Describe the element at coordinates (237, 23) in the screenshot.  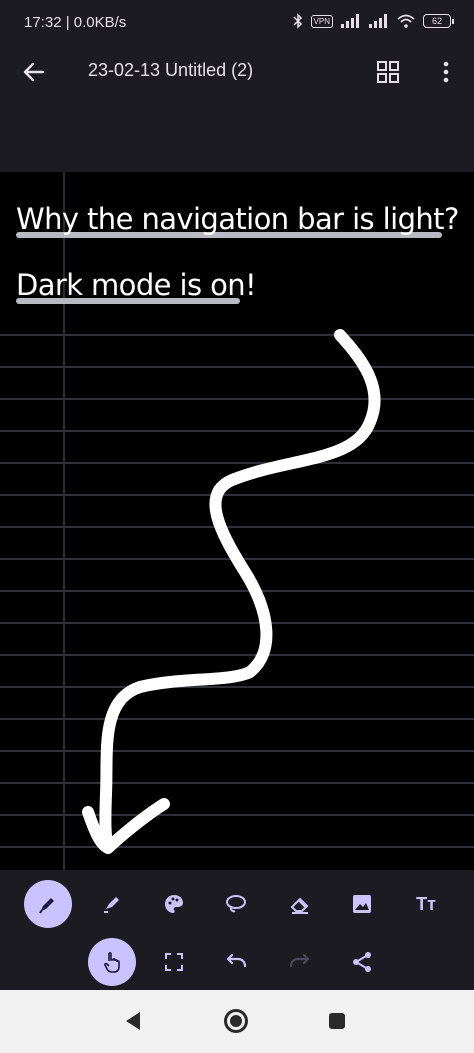
I see `status-bar: 17:32 | 0.0KB/s VPN 62` at that location.